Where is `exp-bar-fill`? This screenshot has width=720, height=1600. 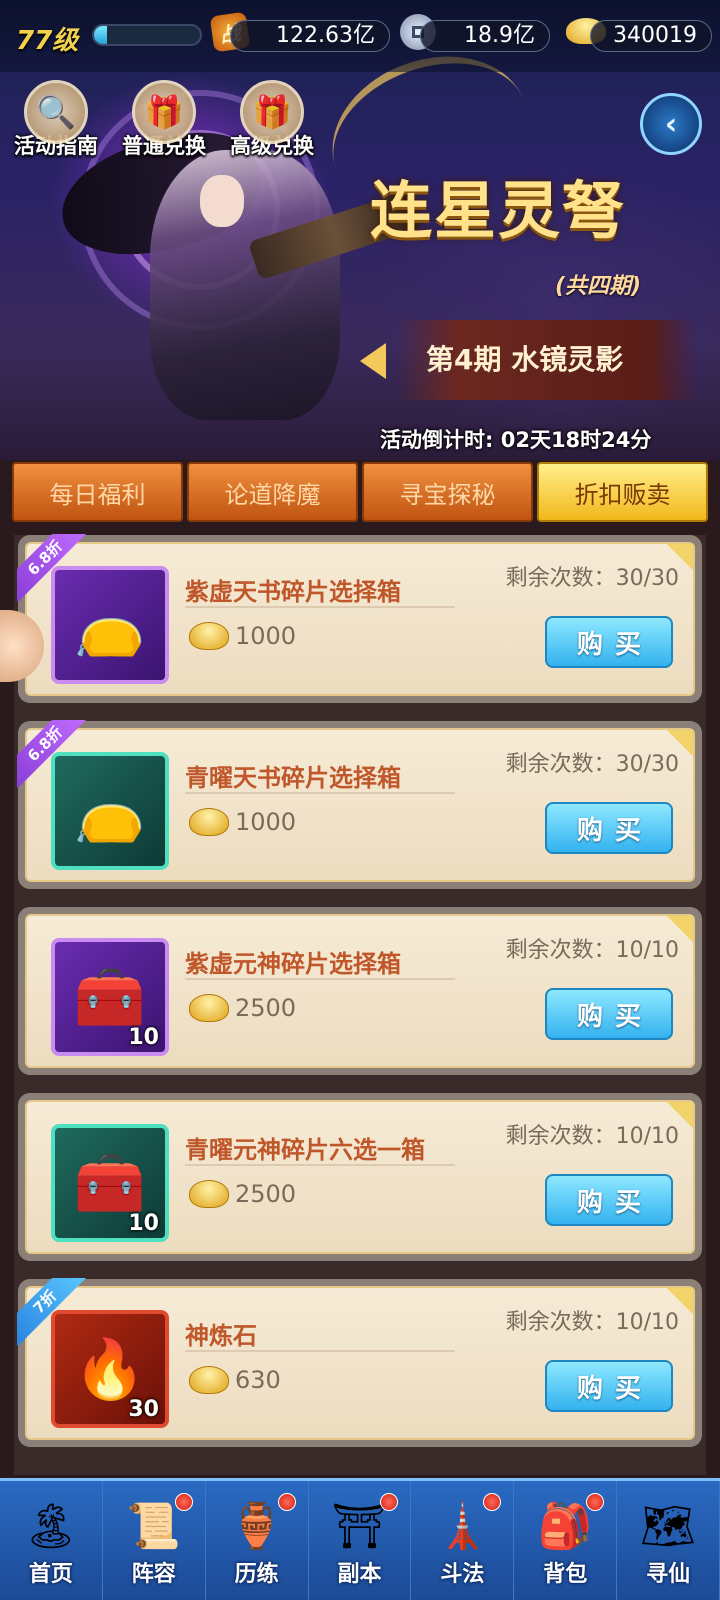
exp-bar-fill is located at coordinates (100, 35).